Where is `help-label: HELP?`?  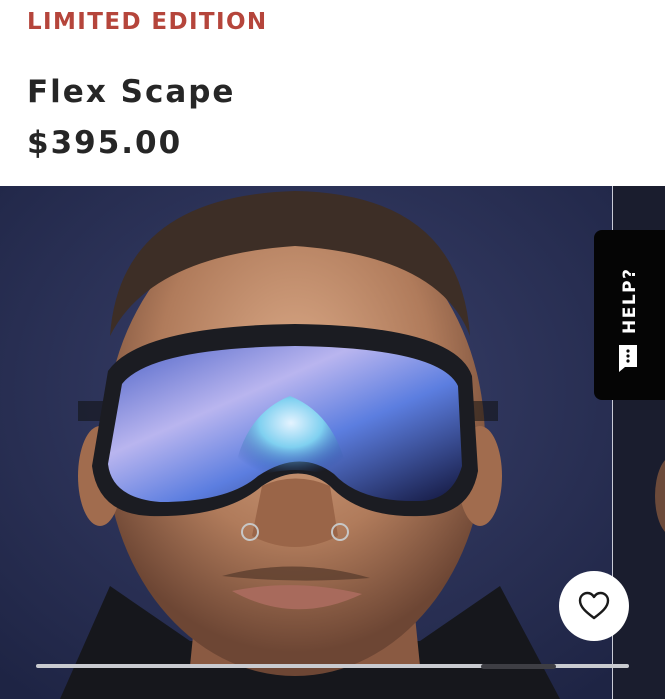
help-label: HELP? is located at coordinates (630, 301).